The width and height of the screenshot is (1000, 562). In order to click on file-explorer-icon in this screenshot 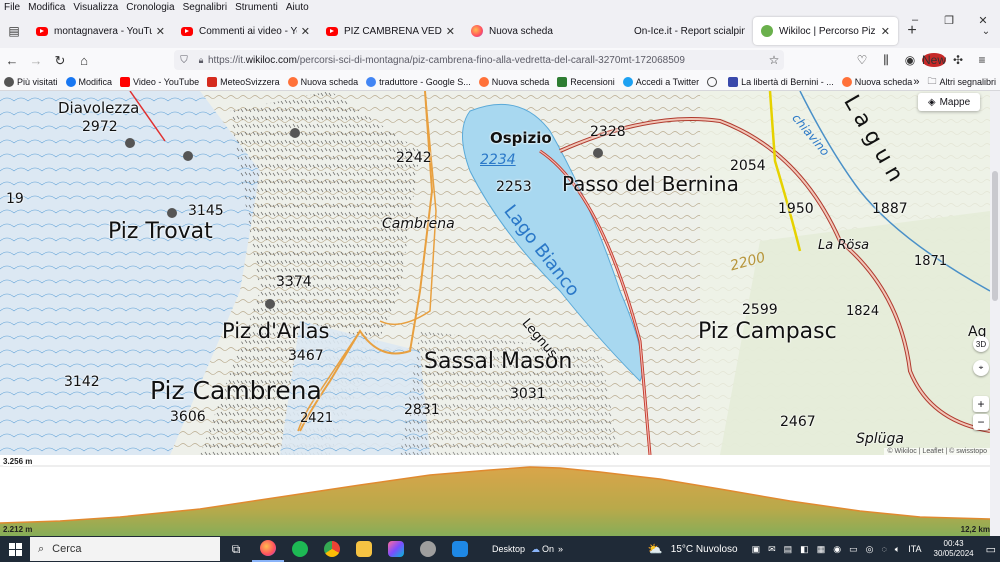, I will do `click(364, 549)`.